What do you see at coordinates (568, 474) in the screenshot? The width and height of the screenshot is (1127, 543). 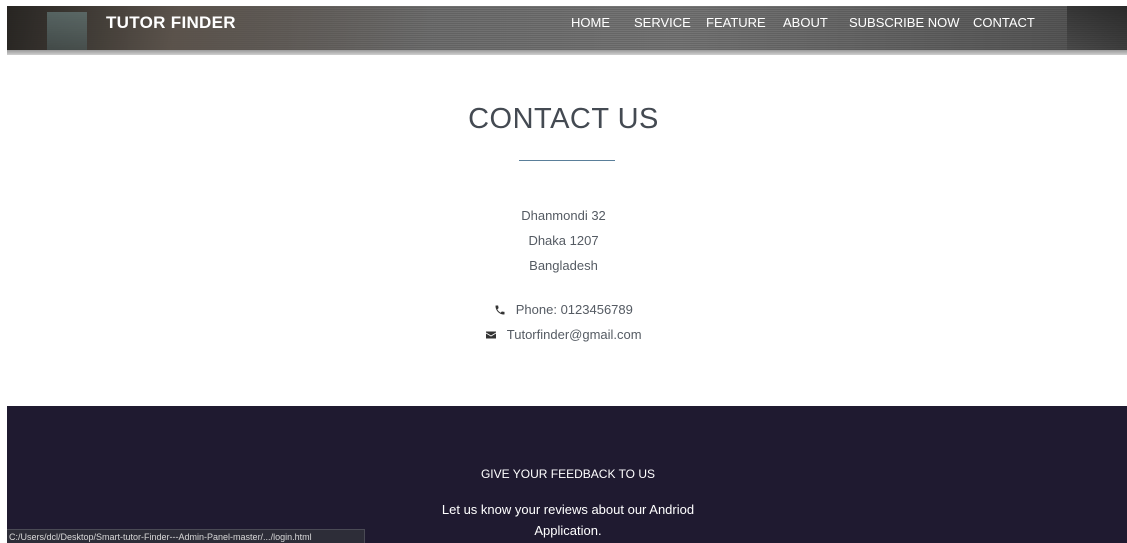 I see `footer-heading: GIVE YOUR FEEDBACK TO US` at bounding box center [568, 474].